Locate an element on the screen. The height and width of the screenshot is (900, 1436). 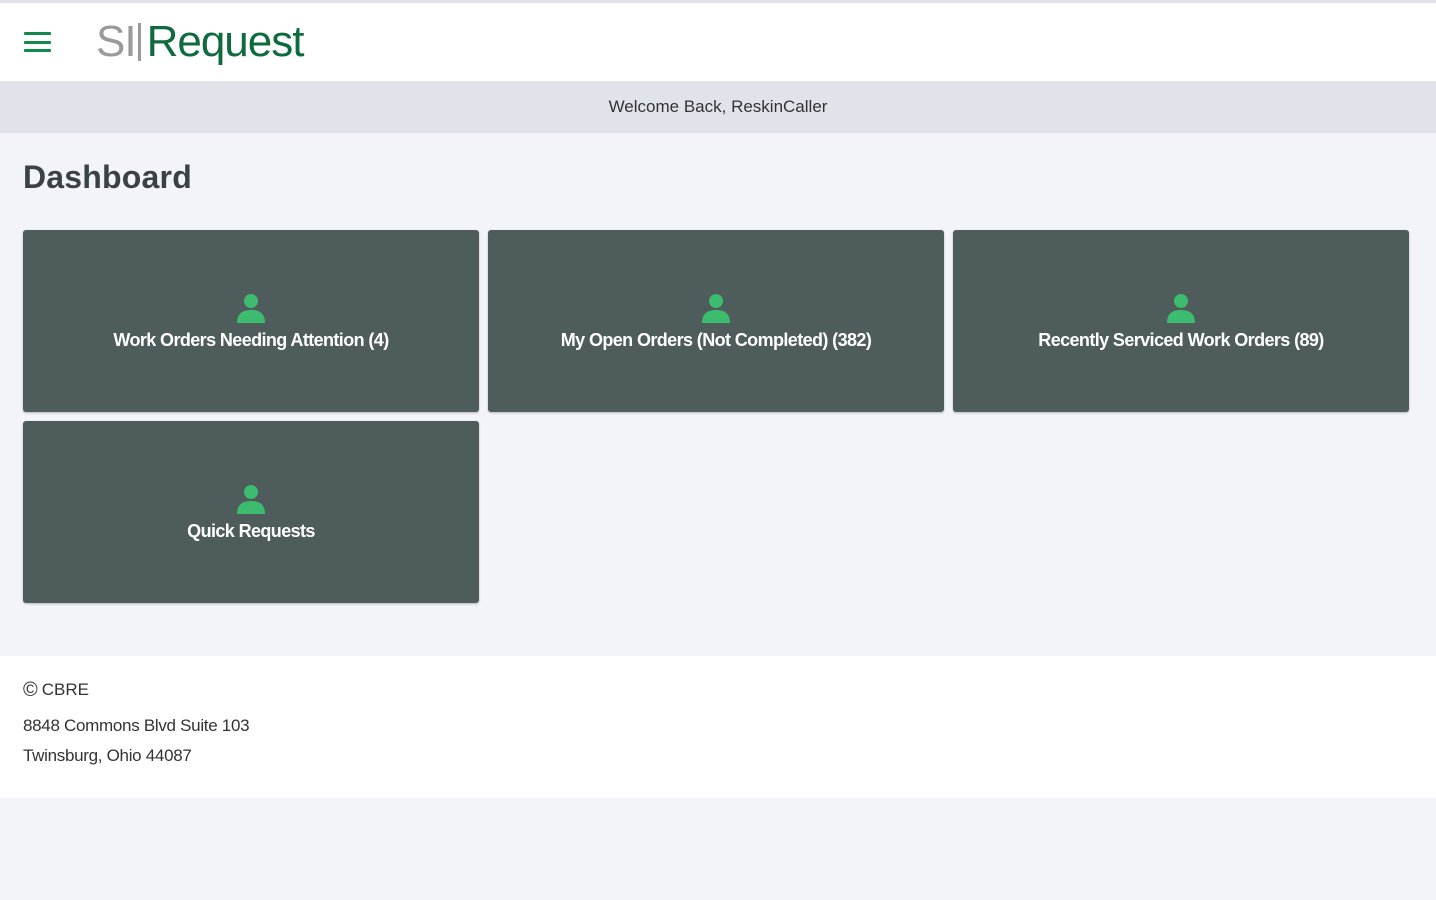
welcome-banner: Welcome Back, ReskinCaller is located at coordinates (718, 107).